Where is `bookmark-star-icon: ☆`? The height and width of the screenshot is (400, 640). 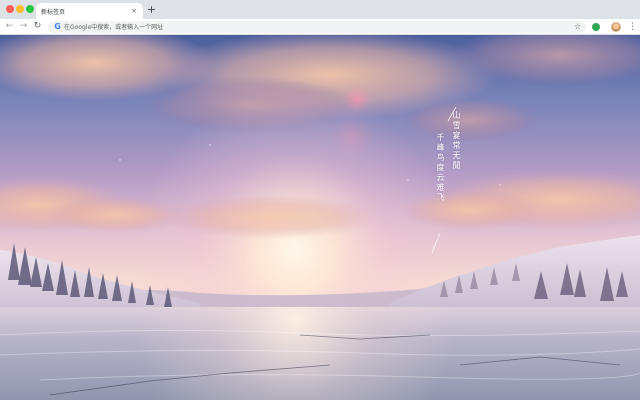 bookmark-star-icon: ☆ is located at coordinates (577, 27).